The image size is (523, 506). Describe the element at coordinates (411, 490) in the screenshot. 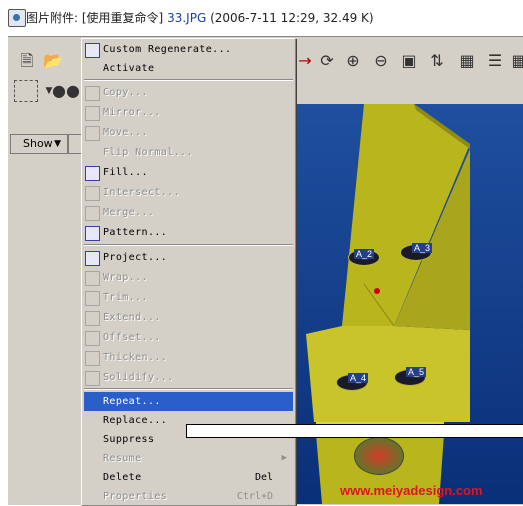

I see `watermark: www.meiyadesign.com` at that location.